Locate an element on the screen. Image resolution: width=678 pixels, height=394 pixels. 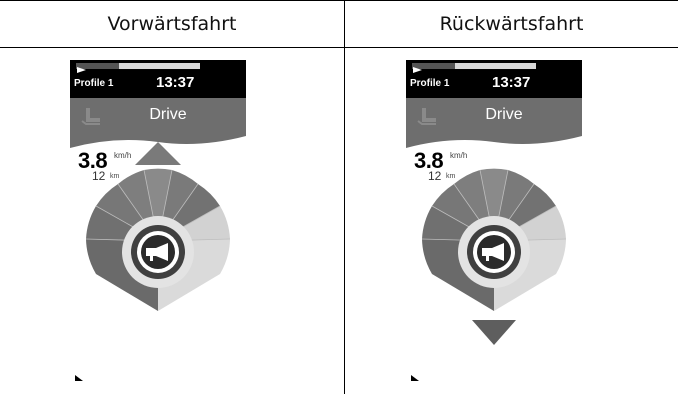
column-header-reverse: Rückwärtsfahrt is located at coordinates (511, 23).